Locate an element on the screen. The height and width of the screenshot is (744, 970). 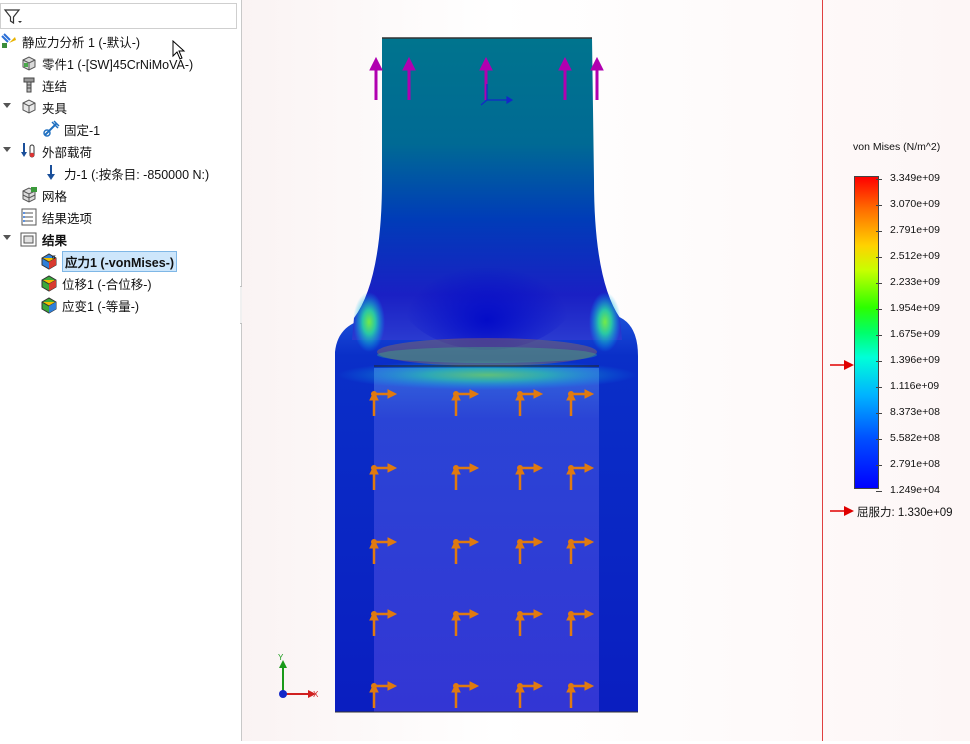
tree-item-results: 结果 is located at coordinates (35, 239).